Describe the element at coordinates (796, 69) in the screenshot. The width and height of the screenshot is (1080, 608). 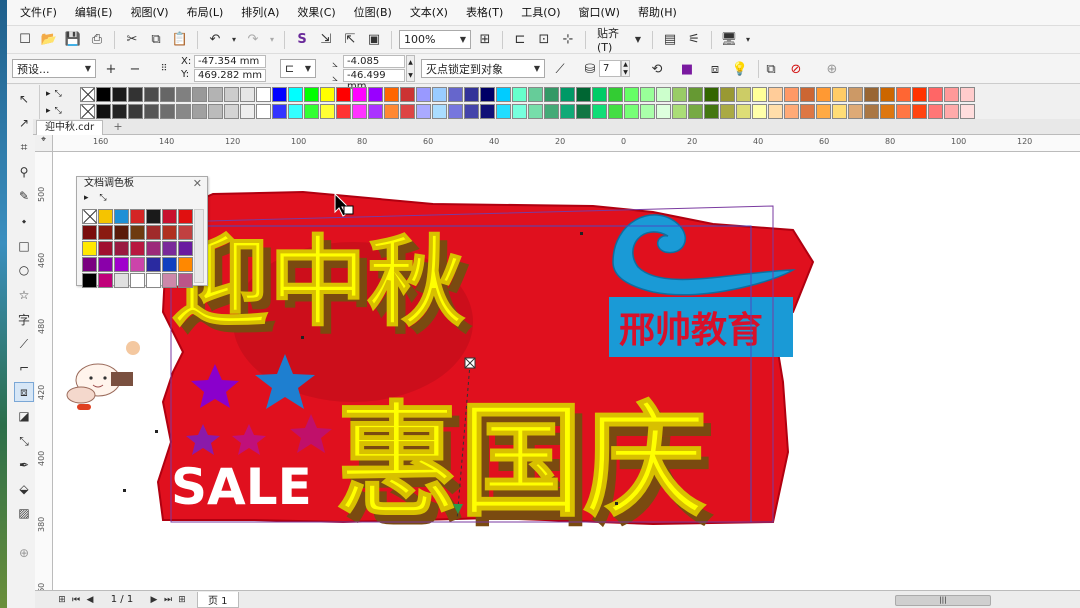
I see `clear-extrusion-icon: ⊘` at that location.